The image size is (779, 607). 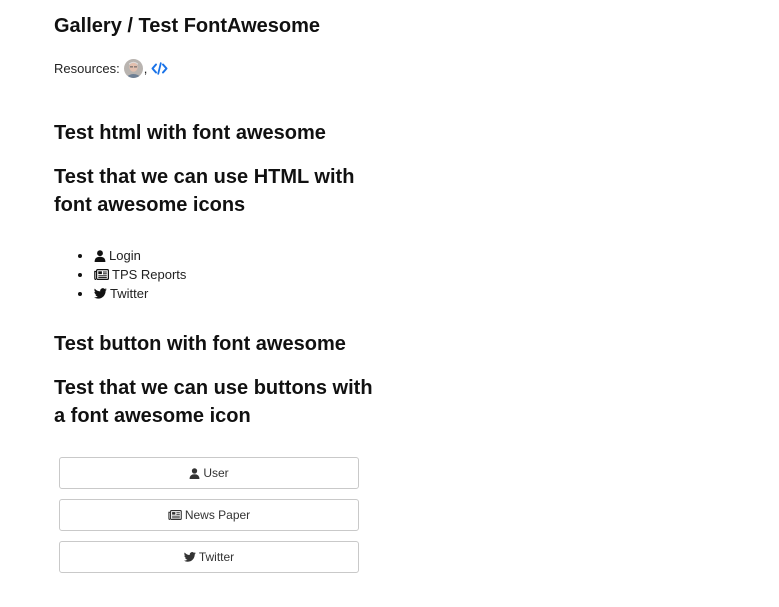 I want to click on resources-label: Resources:, so click(x=87, y=68).